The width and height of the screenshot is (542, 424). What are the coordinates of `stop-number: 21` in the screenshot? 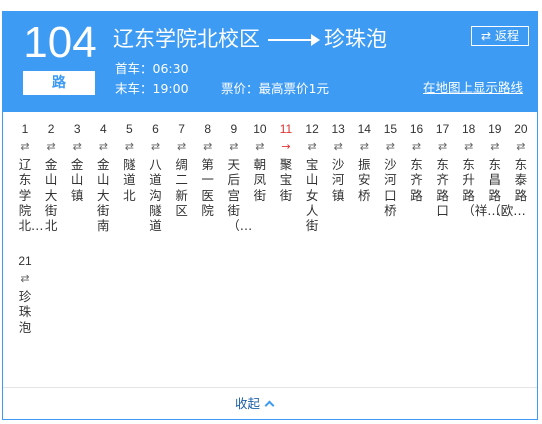 It's located at (25, 261).